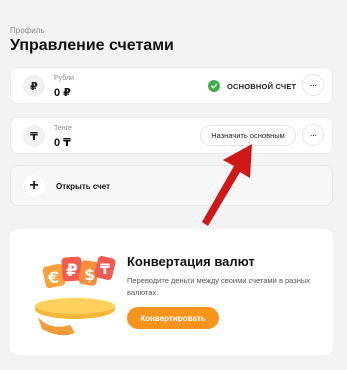 The width and height of the screenshot is (347, 370). I want to click on open-account-button: + Открыть счет, so click(171, 185).